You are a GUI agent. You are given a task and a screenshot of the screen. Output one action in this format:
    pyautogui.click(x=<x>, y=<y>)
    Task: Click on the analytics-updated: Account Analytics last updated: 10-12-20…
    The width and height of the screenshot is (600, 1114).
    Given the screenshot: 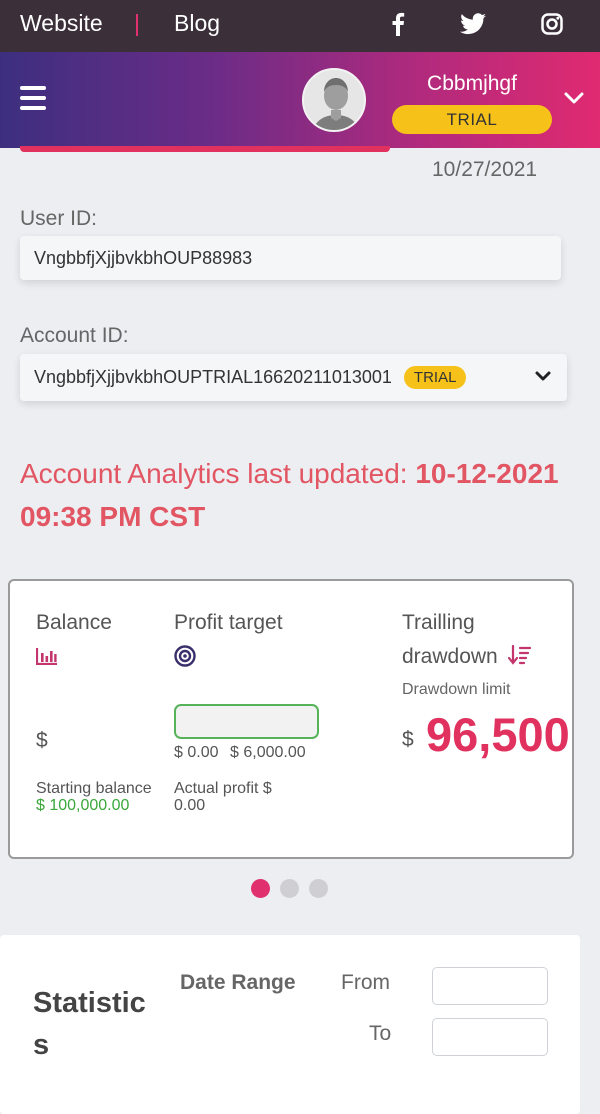 What is the action you would take?
    pyautogui.click(x=300, y=495)
    